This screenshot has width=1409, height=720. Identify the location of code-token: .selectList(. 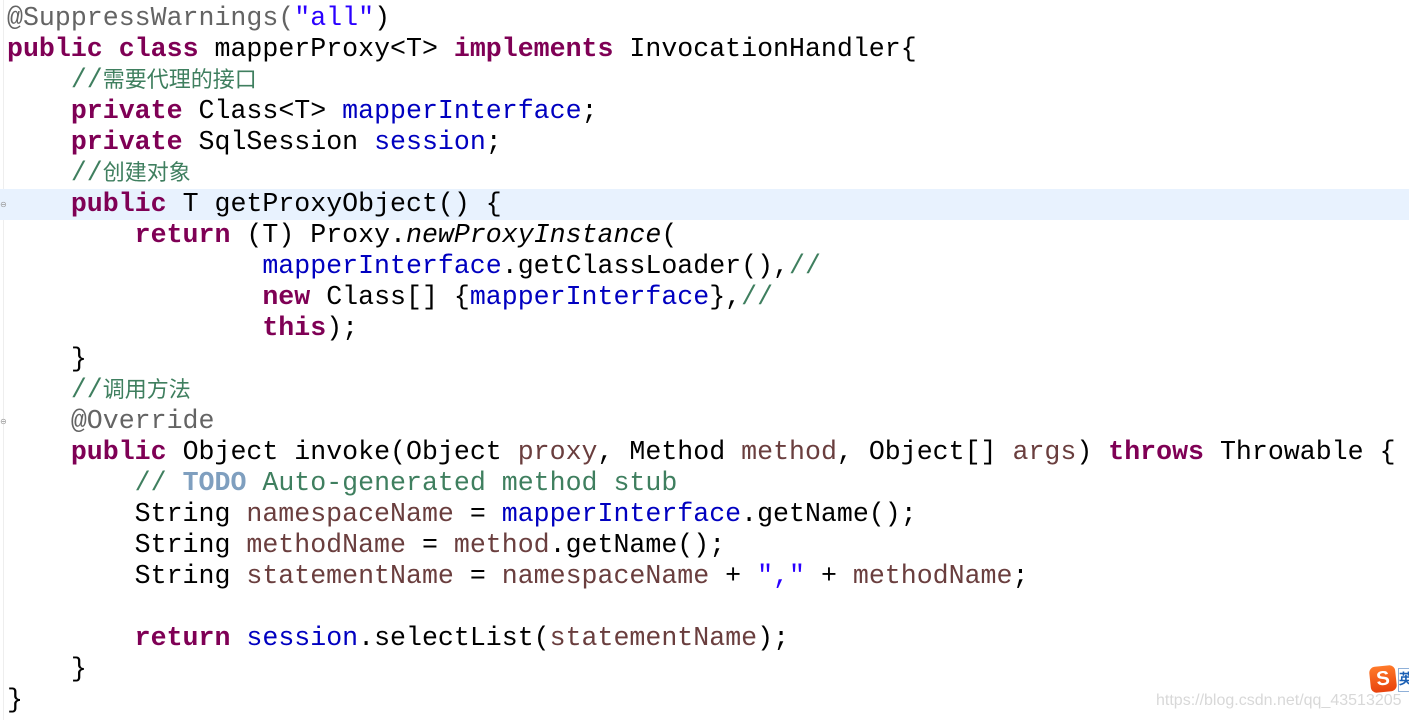
(454, 638).